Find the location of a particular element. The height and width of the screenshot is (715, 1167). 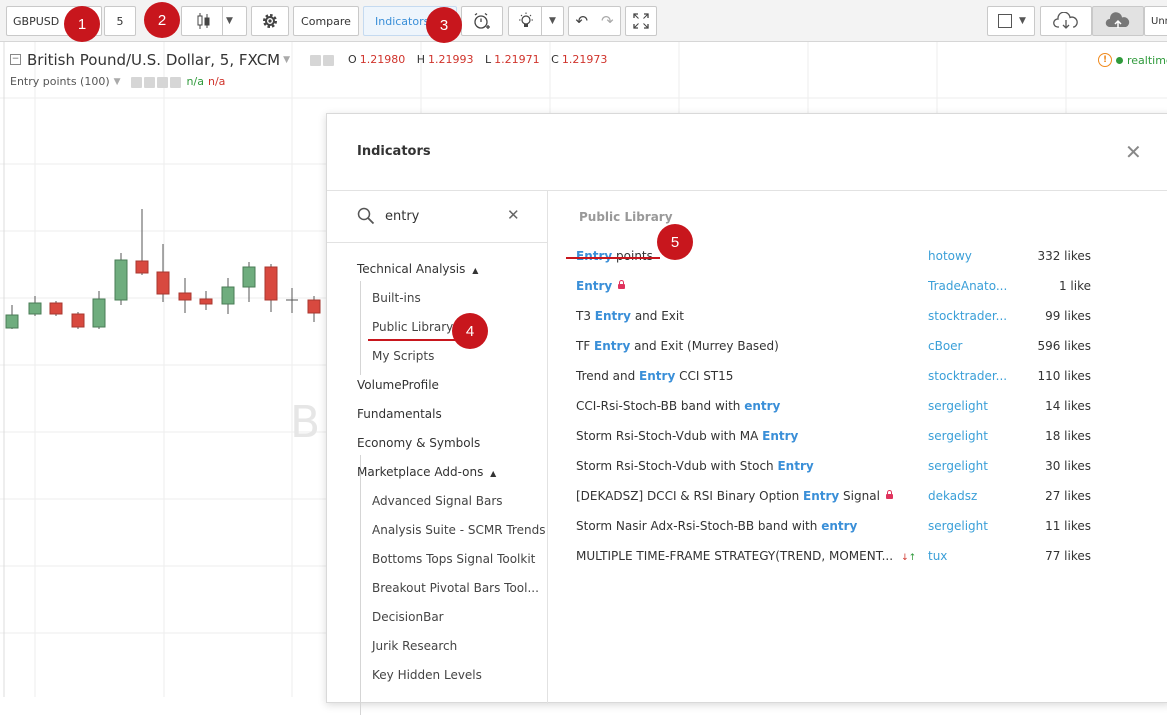

category-marketplace-add-ons: Marketplace Add-ons ▲ is located at coordinates (426, 472).